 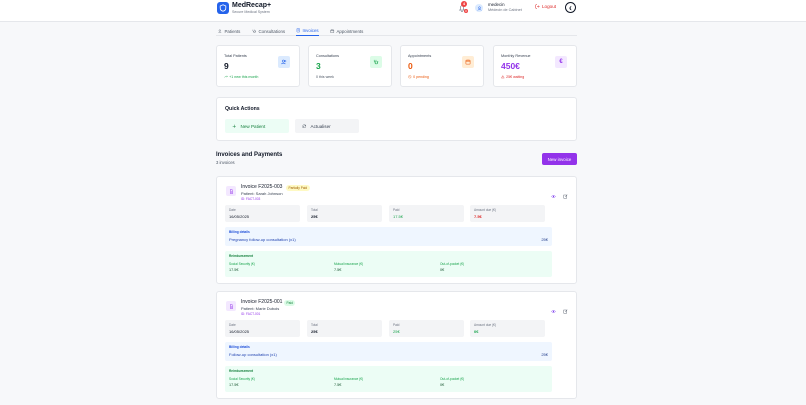 I want to click on tab-patients: Patients, so click(x=229, y=31).